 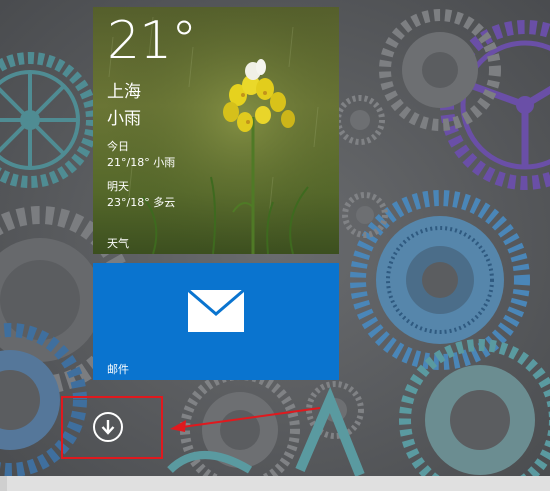 What do you see at coordinates (141, 202) in the screenshot?
I see `forecast-tomorrow-value: 23°/18° 多云` at bounding box center [141, 202].